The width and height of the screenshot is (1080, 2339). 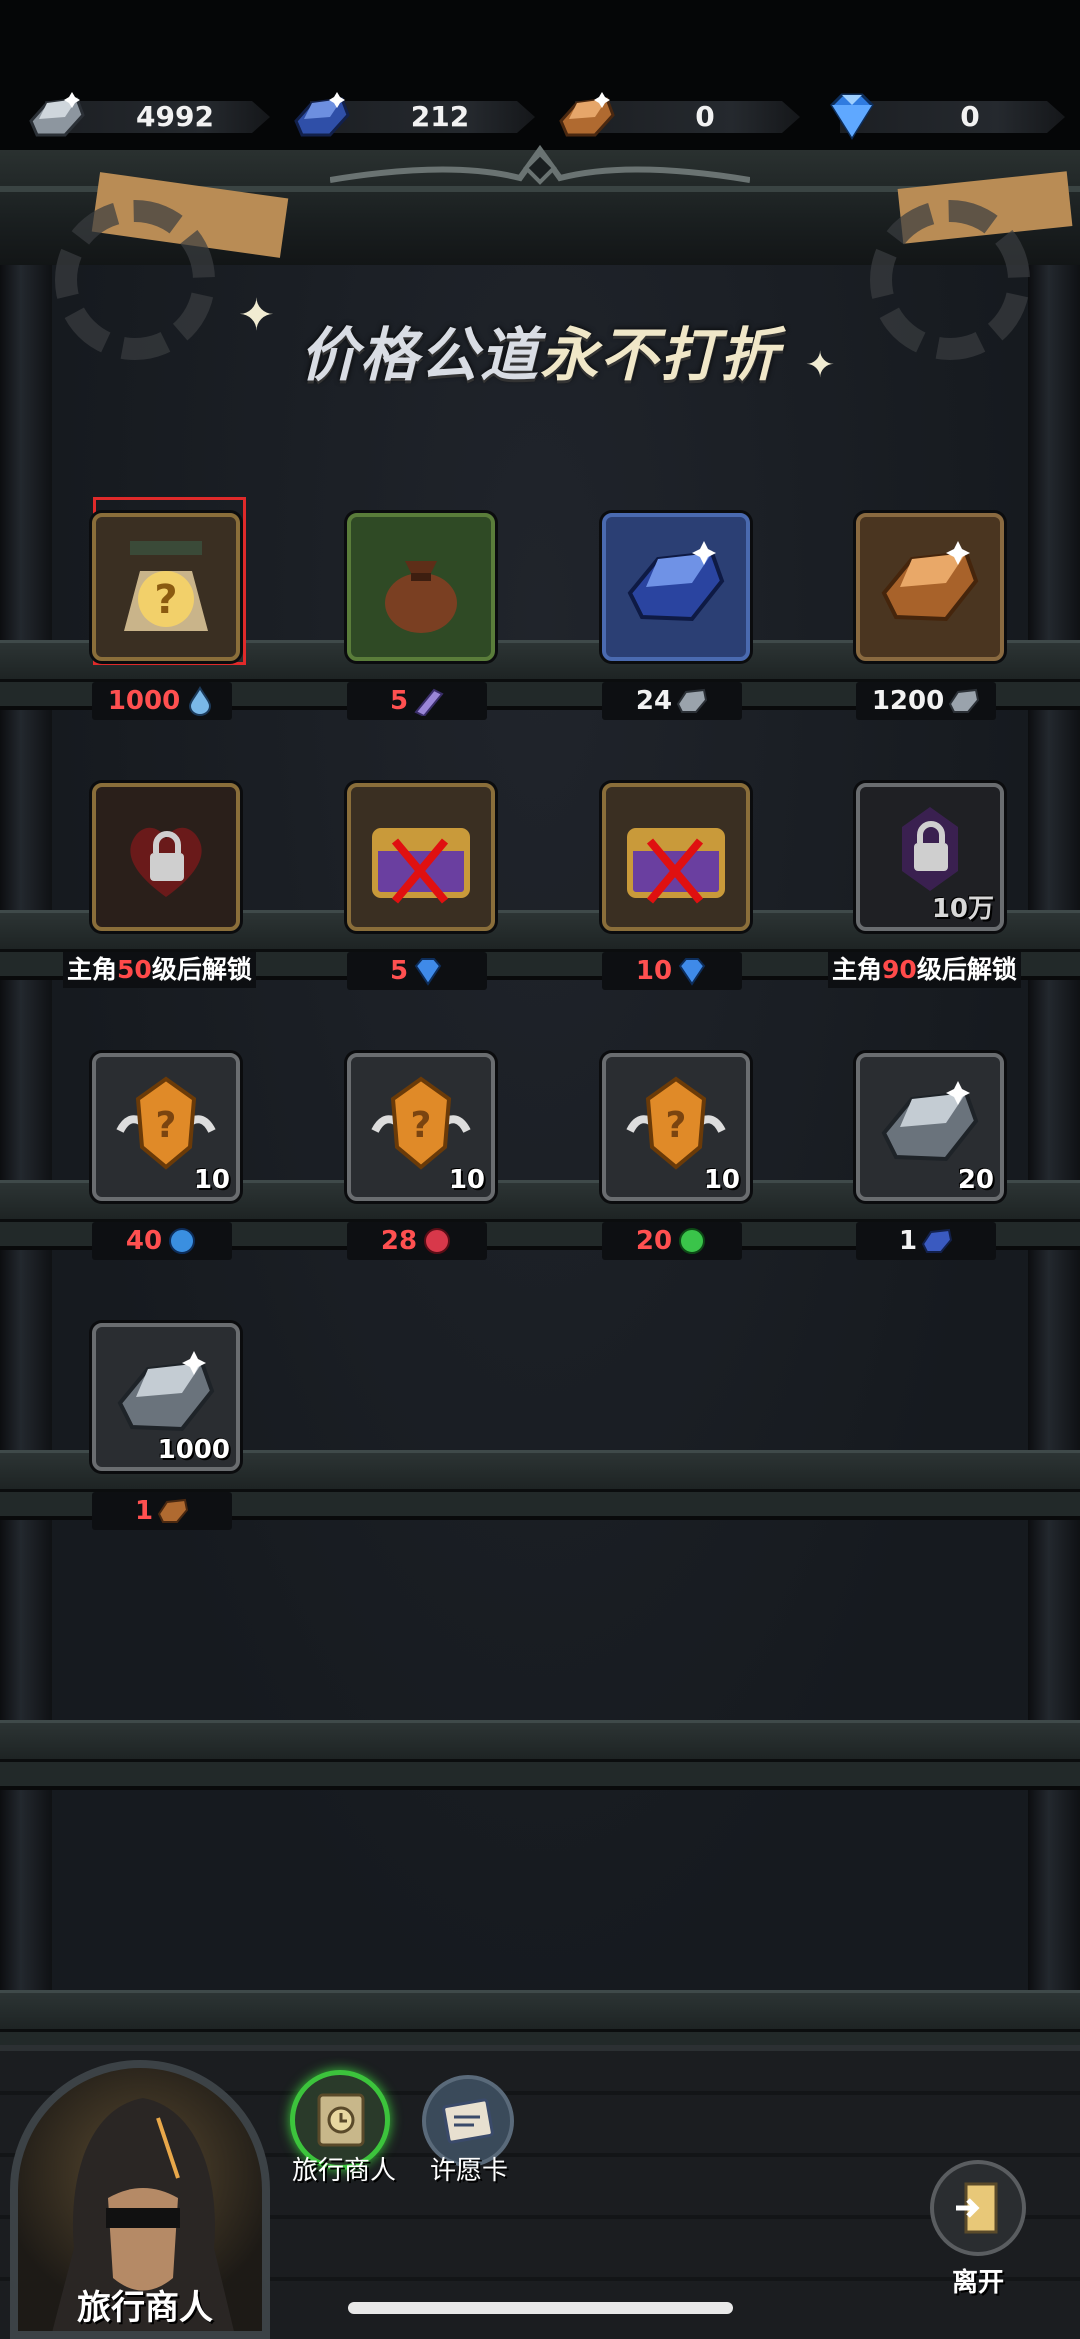 I want to click on locked-heart-icon, so click(x=166, y=862).